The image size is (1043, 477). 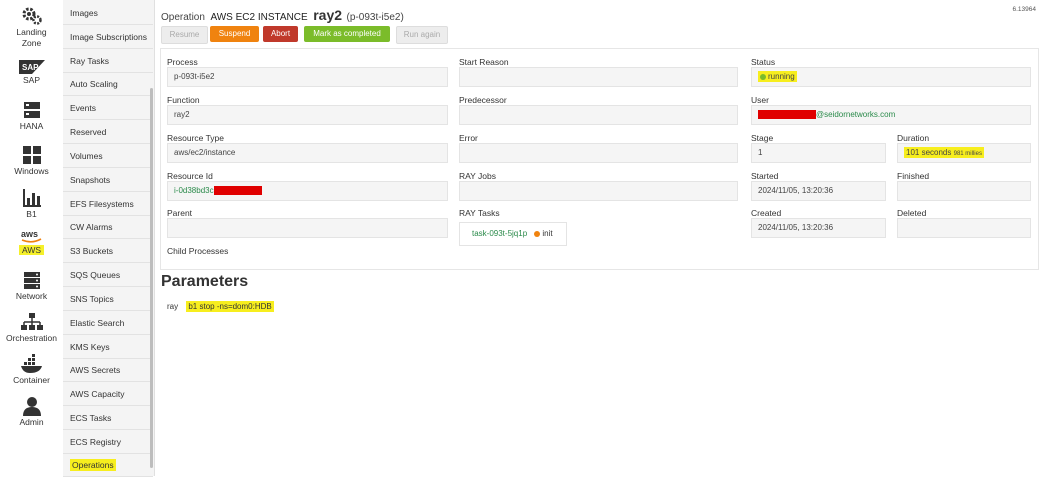 What do you see at coordinates (180, 213) in the screenshot?
I see `parent-label: Parent` at bounding box center [180, 213].